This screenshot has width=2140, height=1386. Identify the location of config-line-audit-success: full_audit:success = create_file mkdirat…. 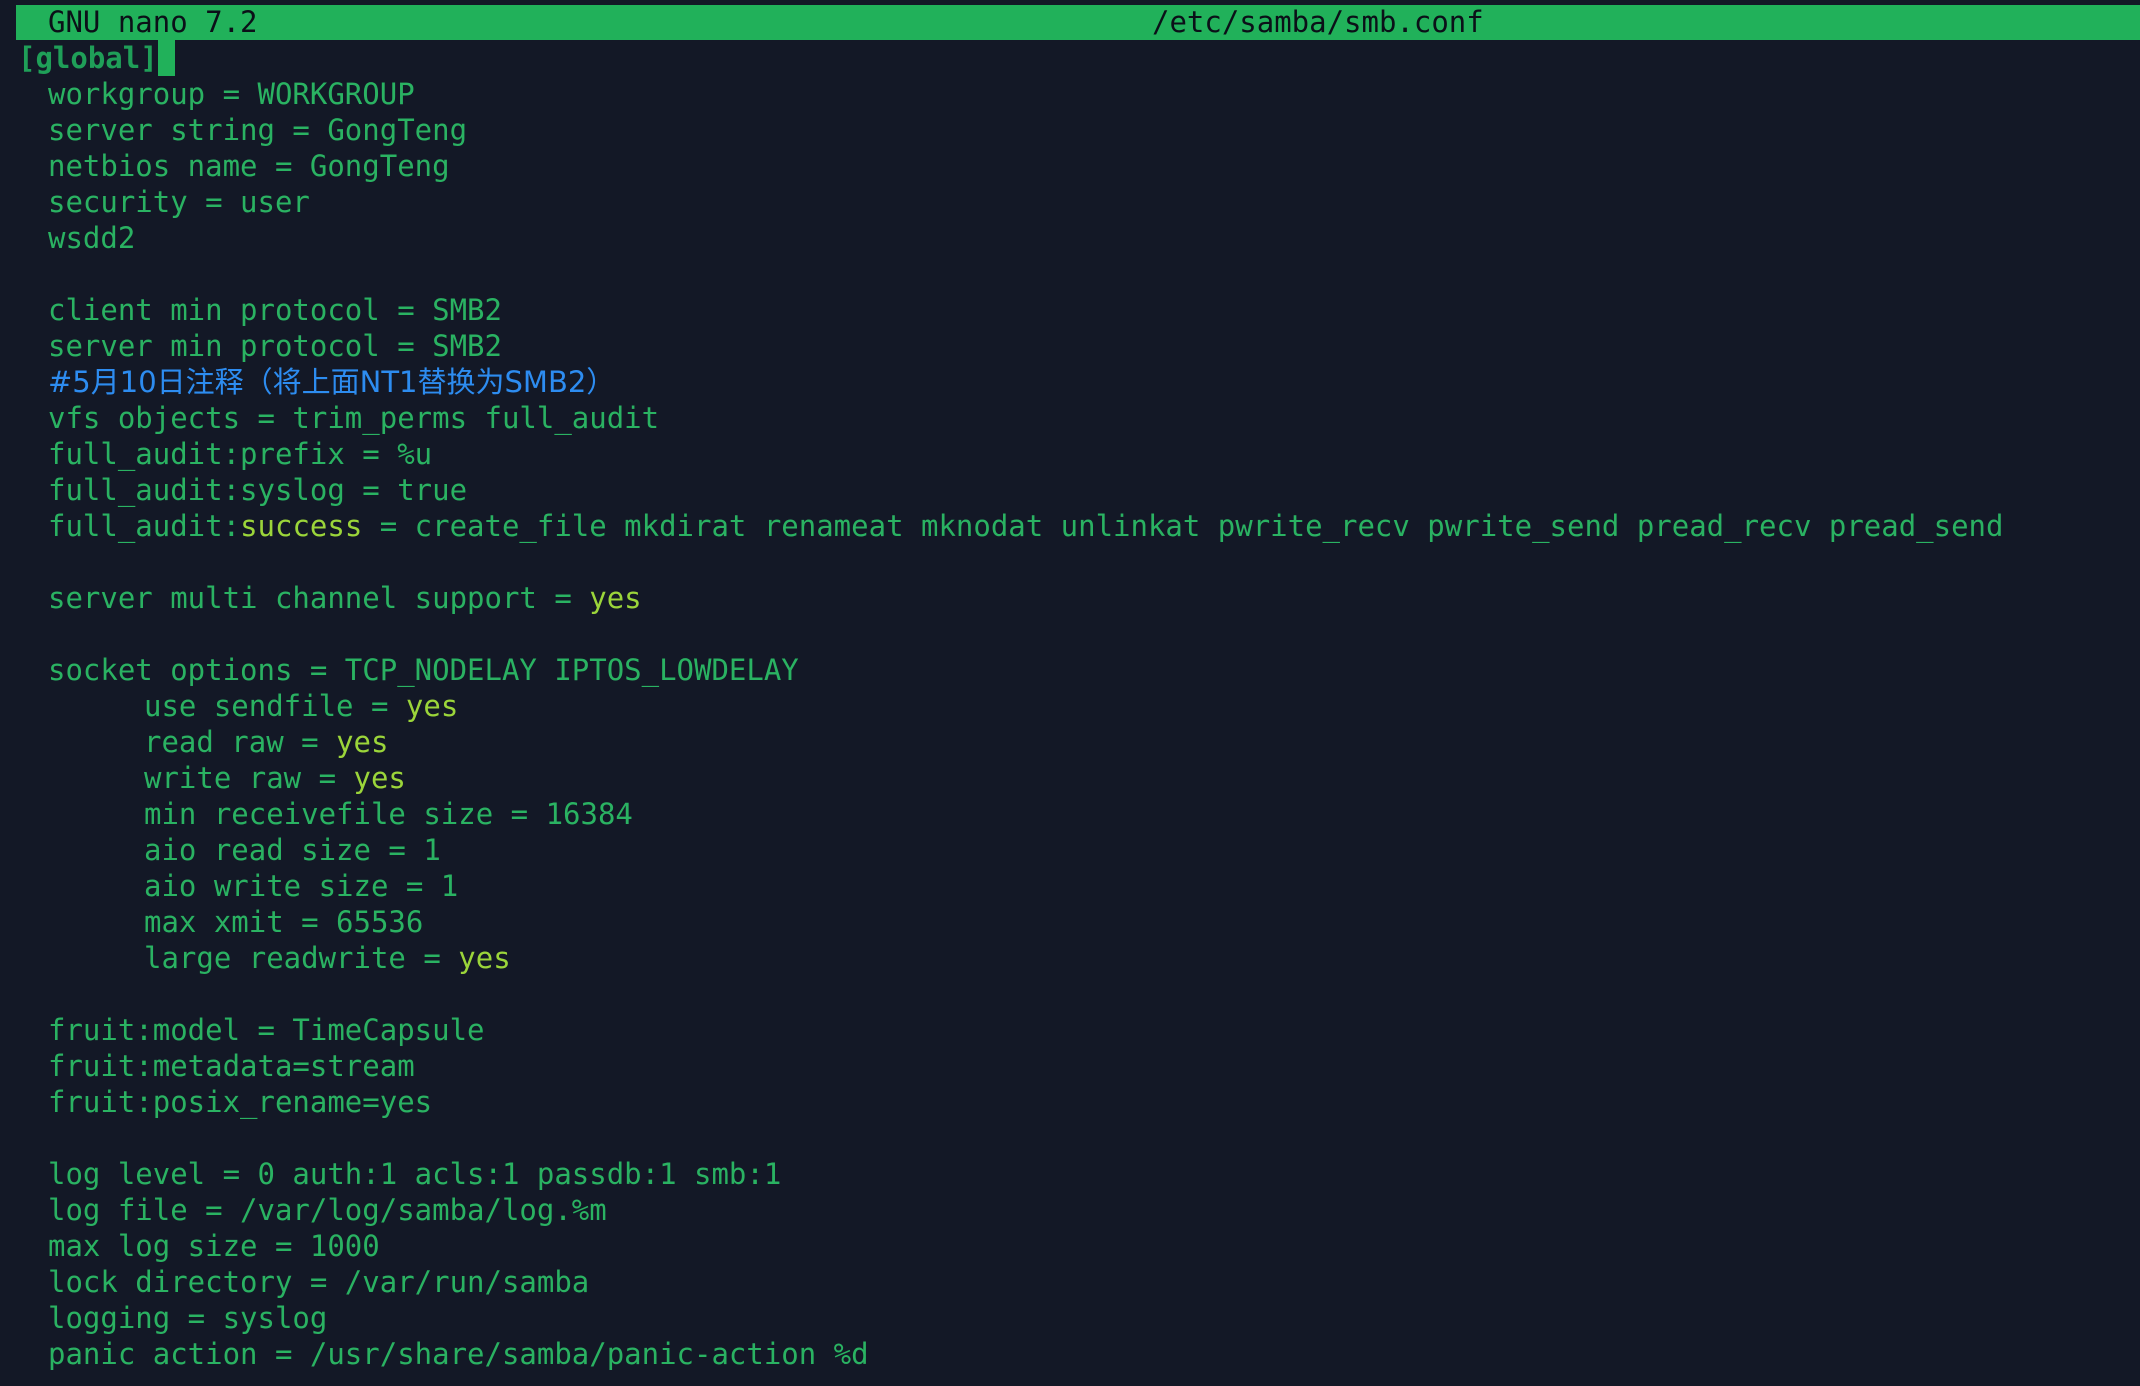
(1025, 526).